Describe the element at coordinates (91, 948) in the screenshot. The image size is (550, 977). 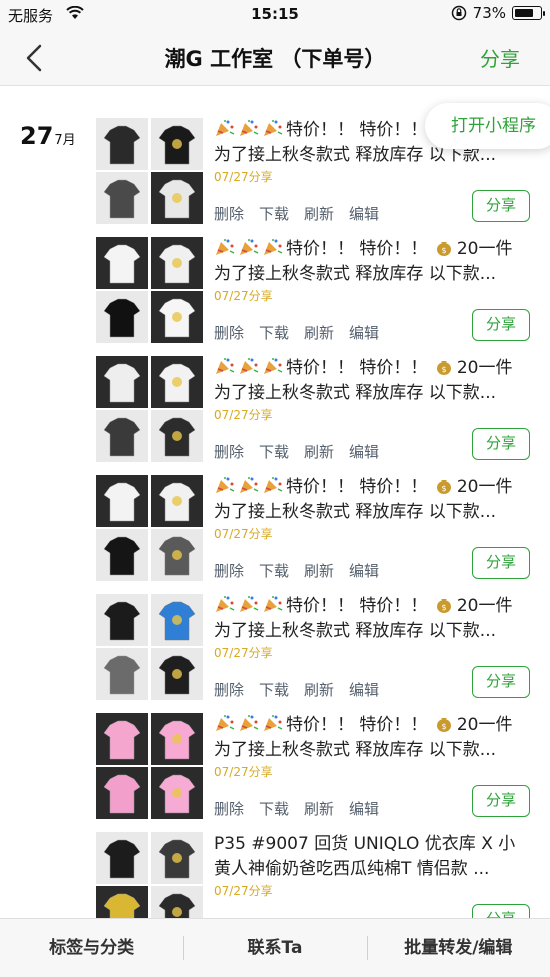
I see `tags-categories-button: 标签与分类` at that location.